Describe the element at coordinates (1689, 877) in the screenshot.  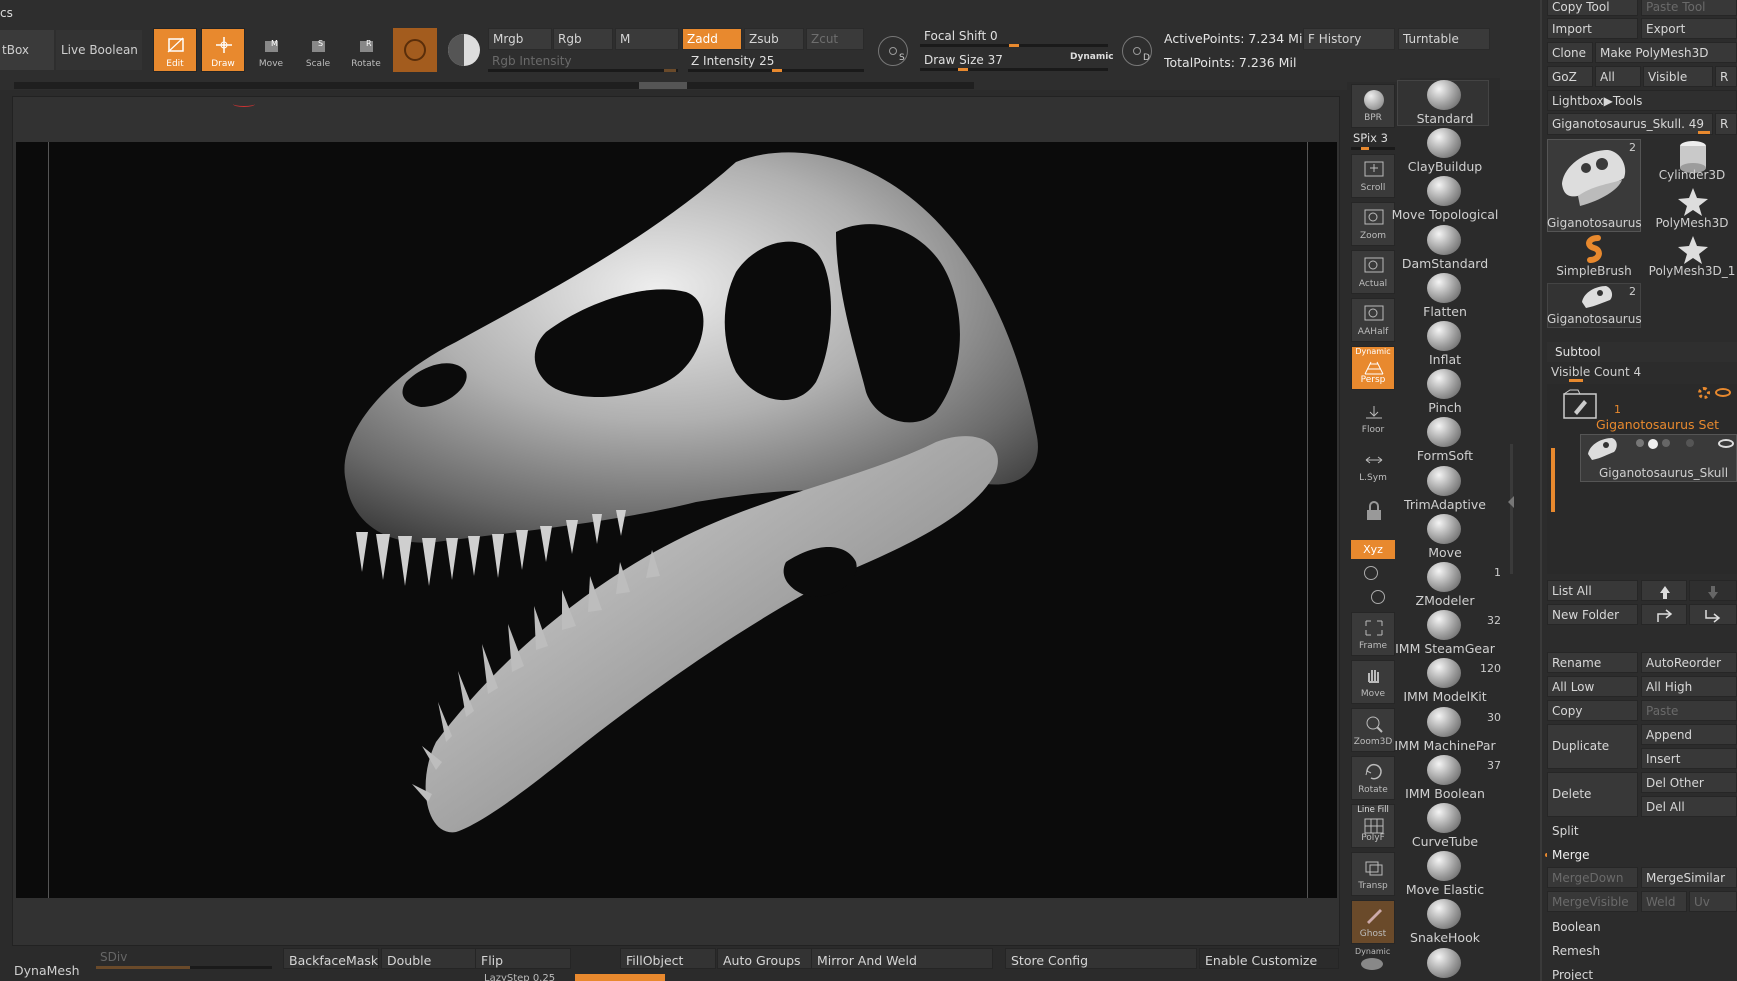
I see `merge-similar-button: MergeSimilar` at that location.